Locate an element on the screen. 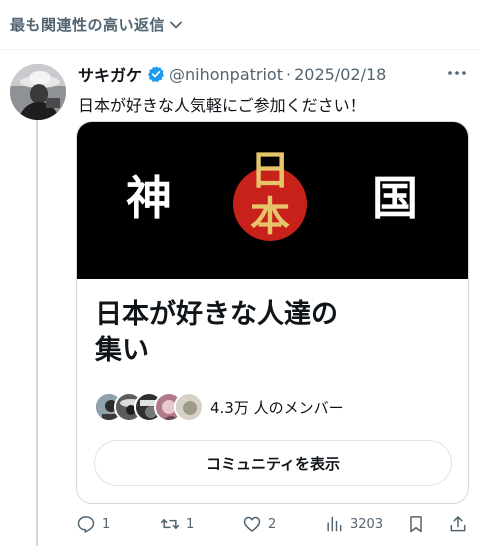  like-button: 2 is located at coordinates (259, 524).